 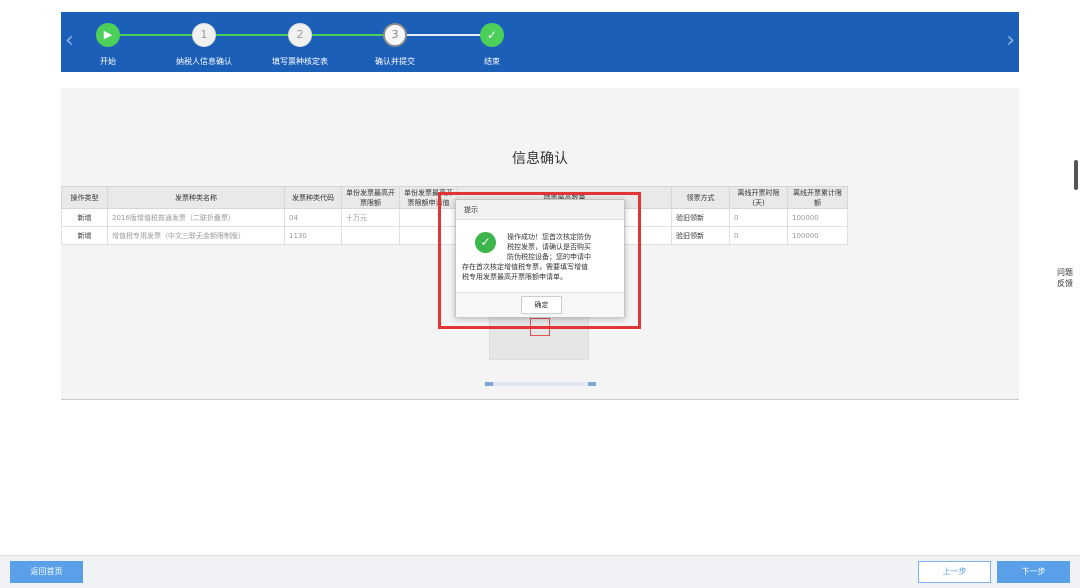 What do you see at coordinates (1065, 278) in the screenshot?
I see `feedback-button: 问题 反馈` at bounding box center [1065, 278].